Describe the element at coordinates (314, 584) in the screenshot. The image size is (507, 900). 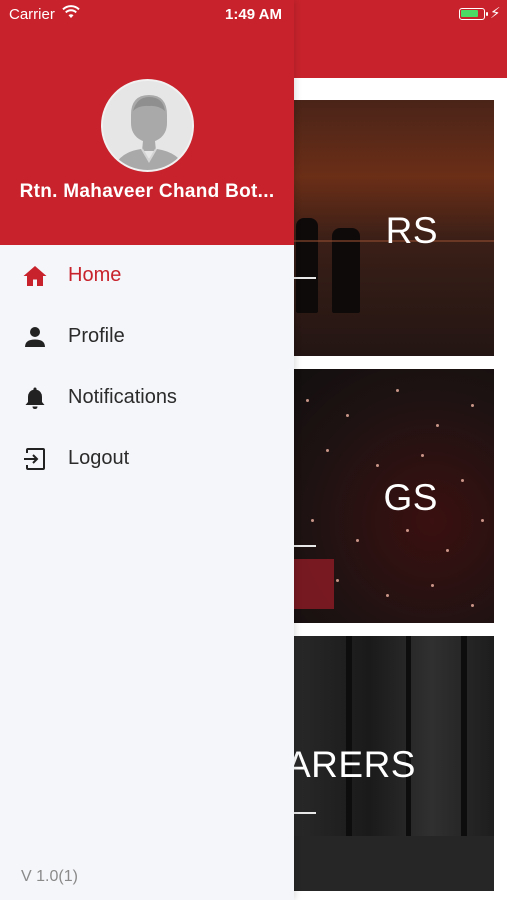
I see `card-image-crowd` at that location.